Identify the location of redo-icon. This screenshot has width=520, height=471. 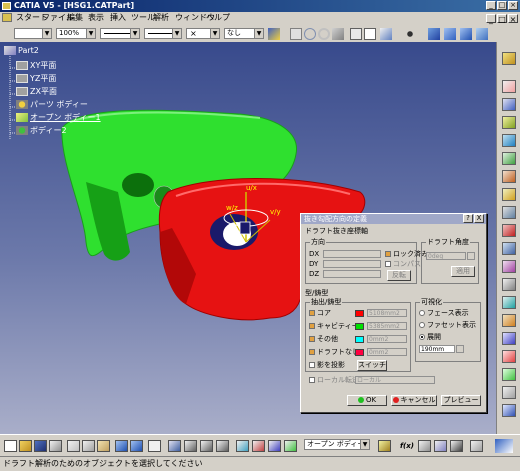
(136, 446).